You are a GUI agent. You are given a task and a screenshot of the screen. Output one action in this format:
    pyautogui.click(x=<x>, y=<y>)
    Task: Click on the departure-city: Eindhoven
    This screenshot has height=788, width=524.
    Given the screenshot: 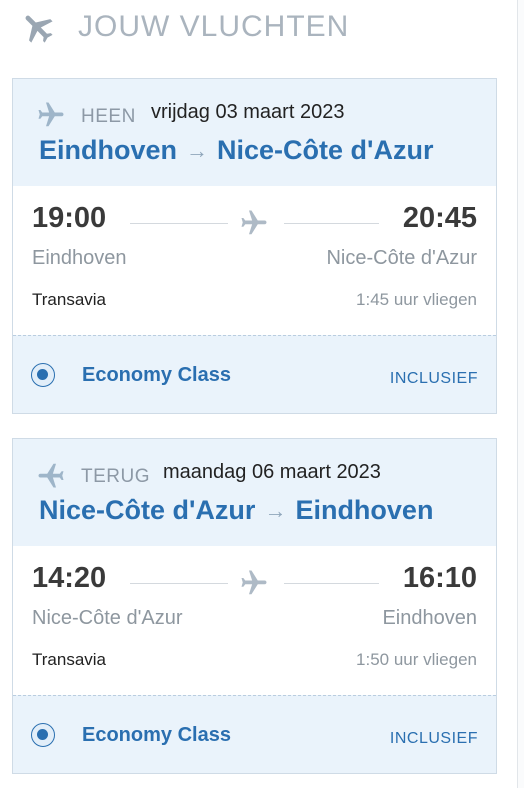 What is the action you would take?
    pyautogui.click(x=79, y=258)
    